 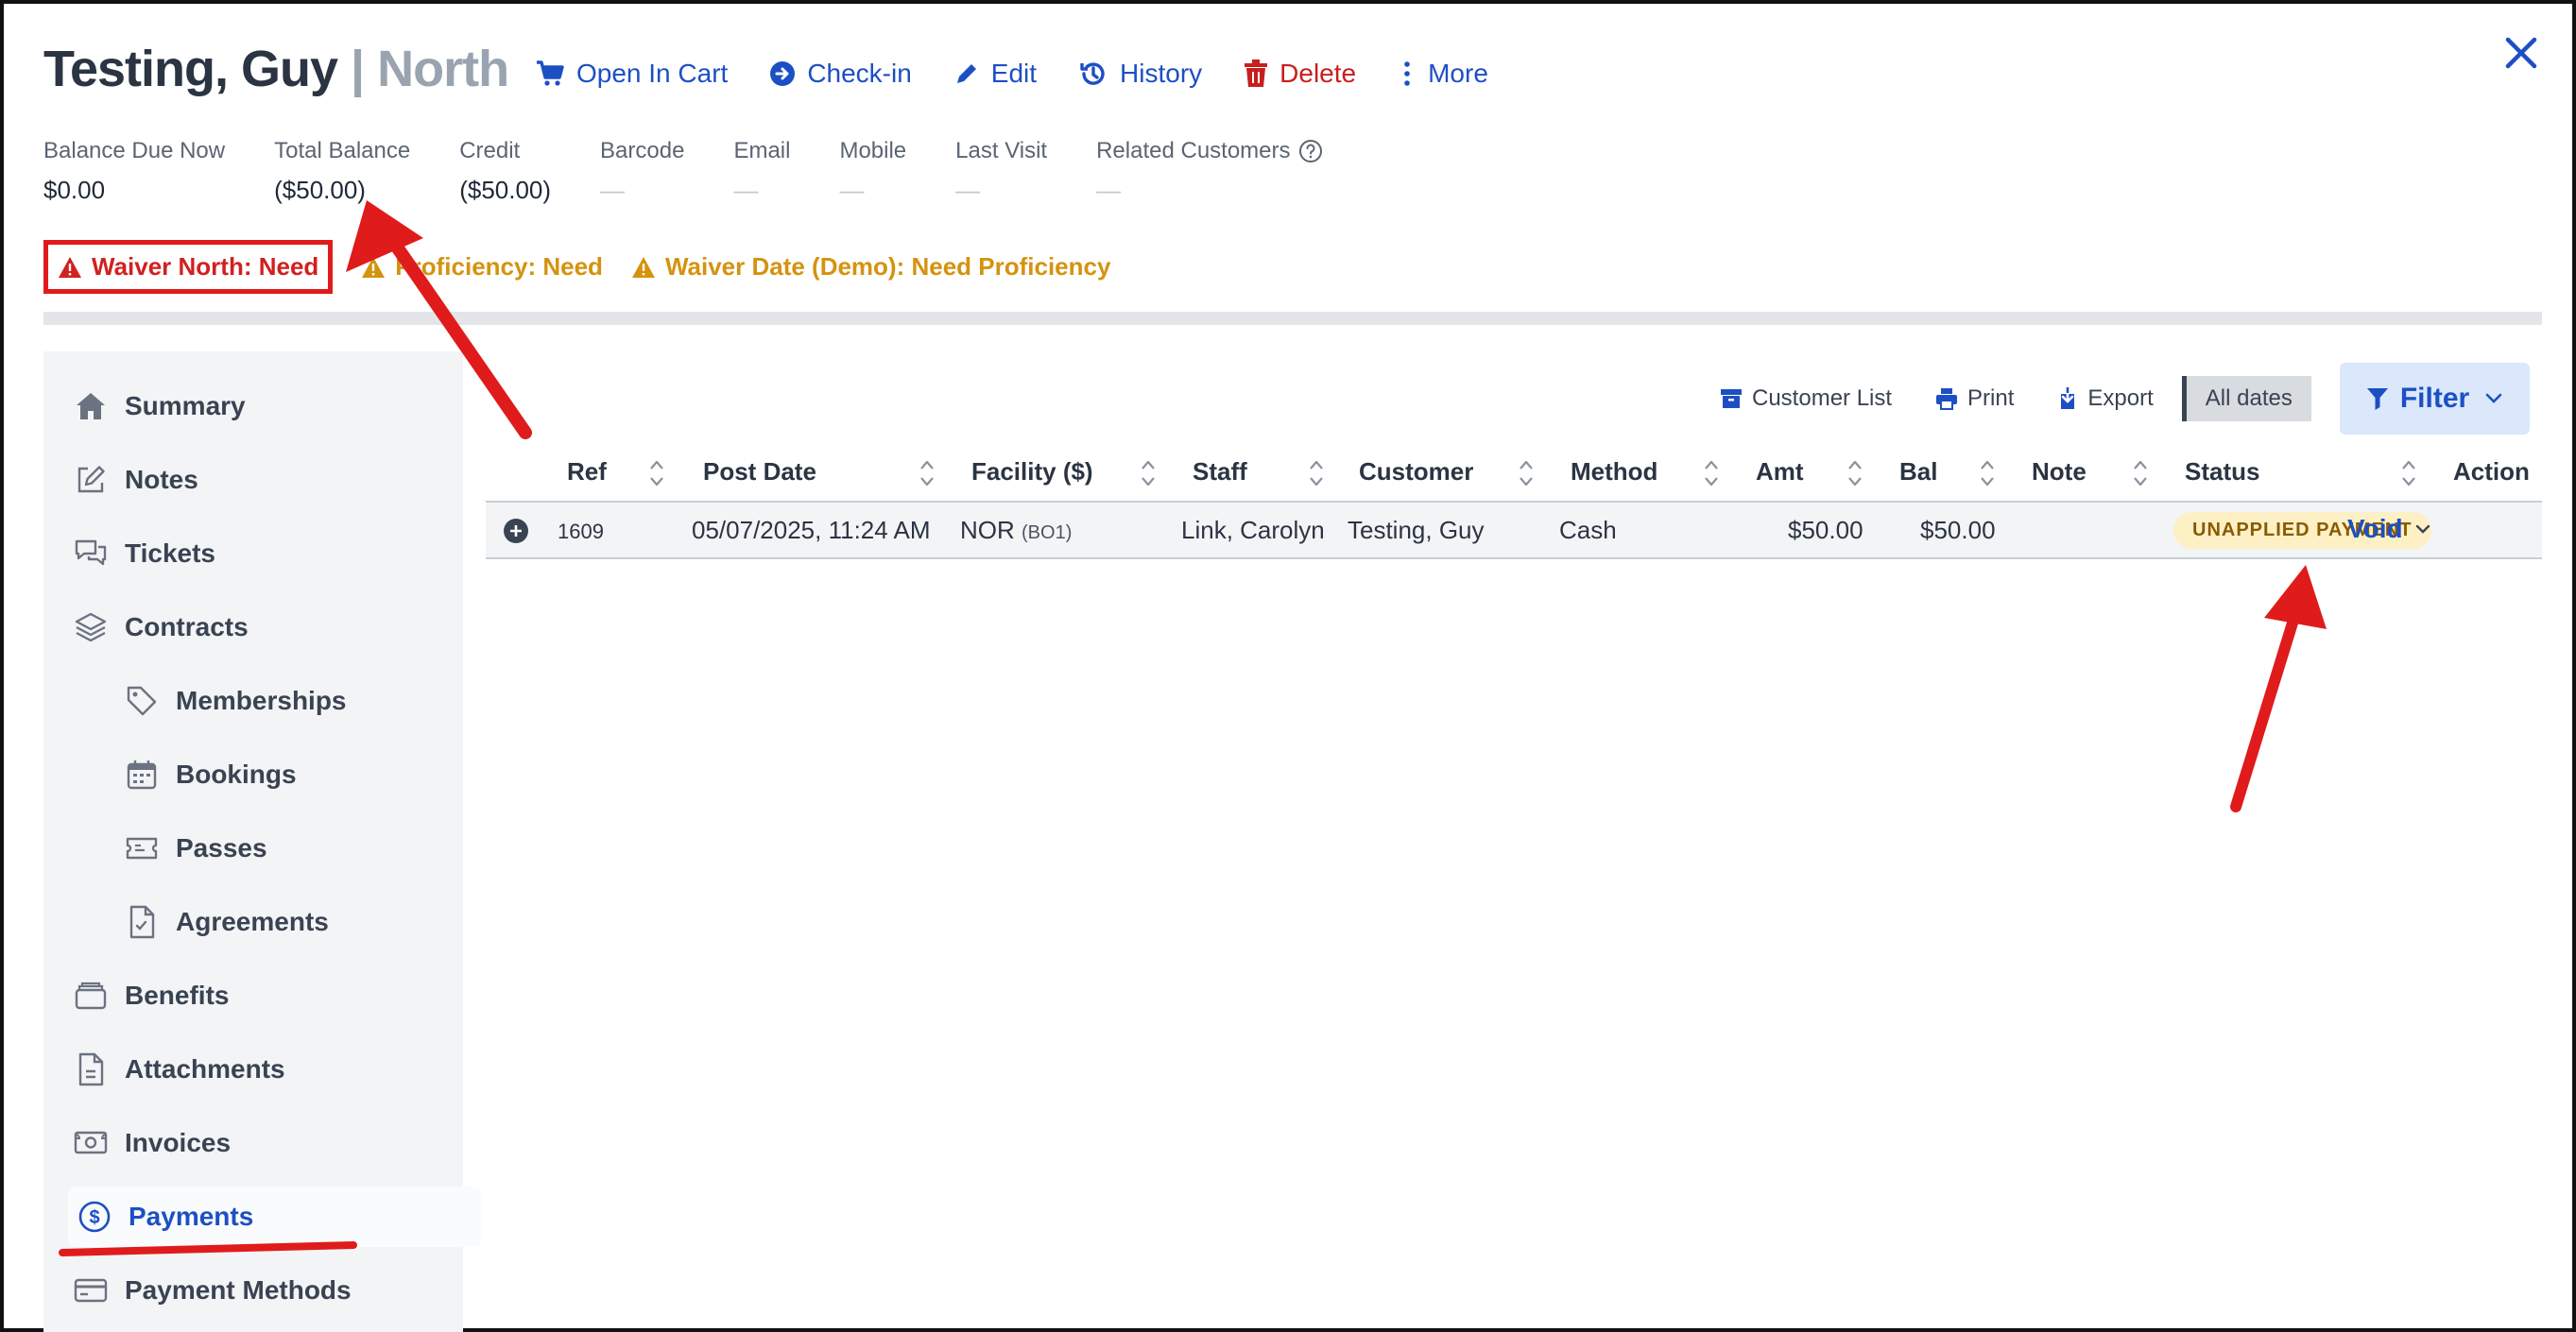 I want to click on column-header-note: Note, so click(x=2059, y=472).